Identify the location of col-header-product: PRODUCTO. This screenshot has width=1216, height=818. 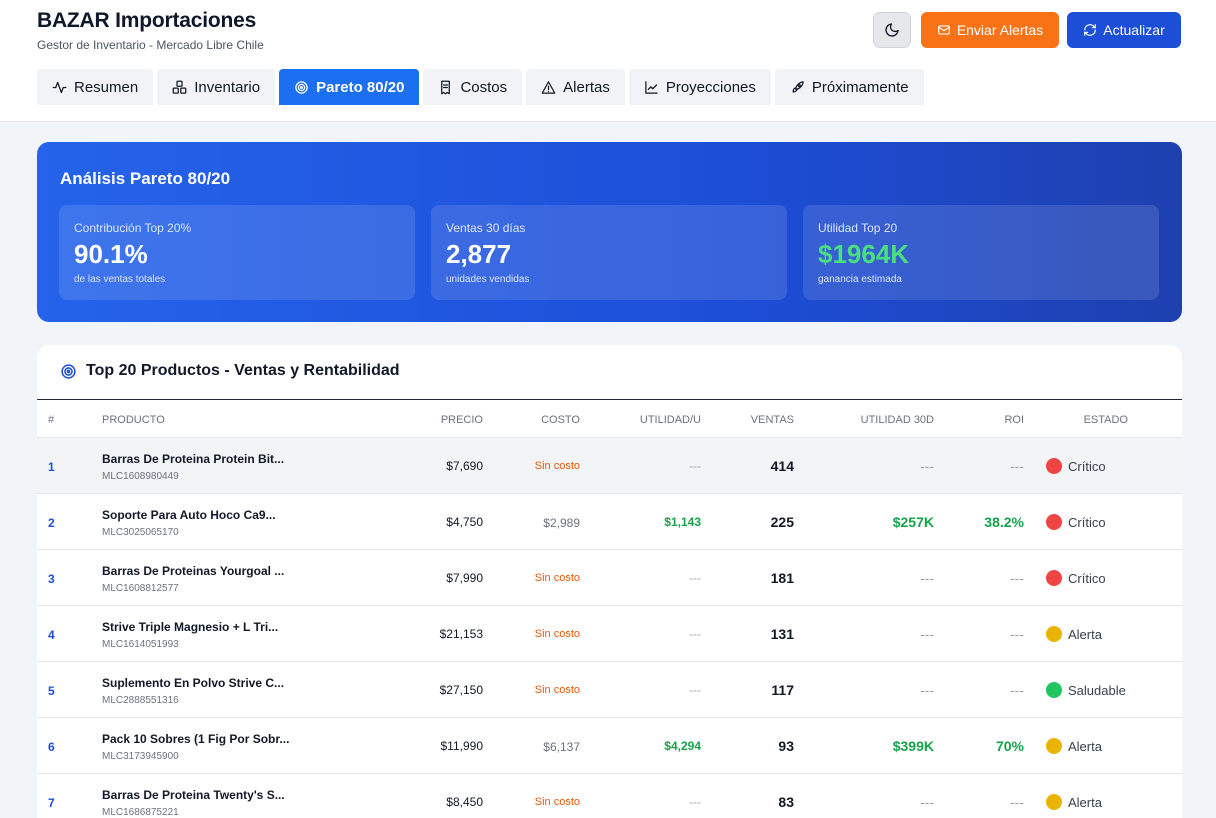
(133, 420).